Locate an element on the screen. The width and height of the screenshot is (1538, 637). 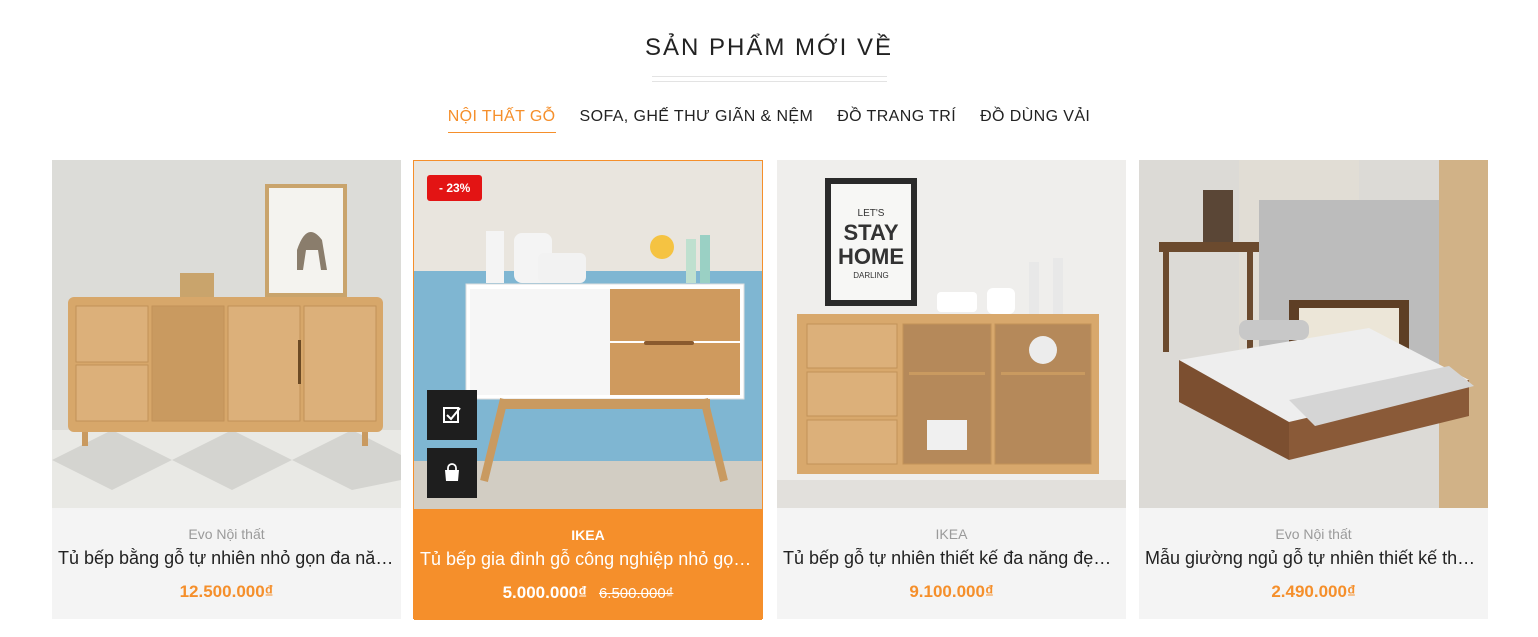
product-price: 9.100.000₫ is located at coordinates (951, 591).